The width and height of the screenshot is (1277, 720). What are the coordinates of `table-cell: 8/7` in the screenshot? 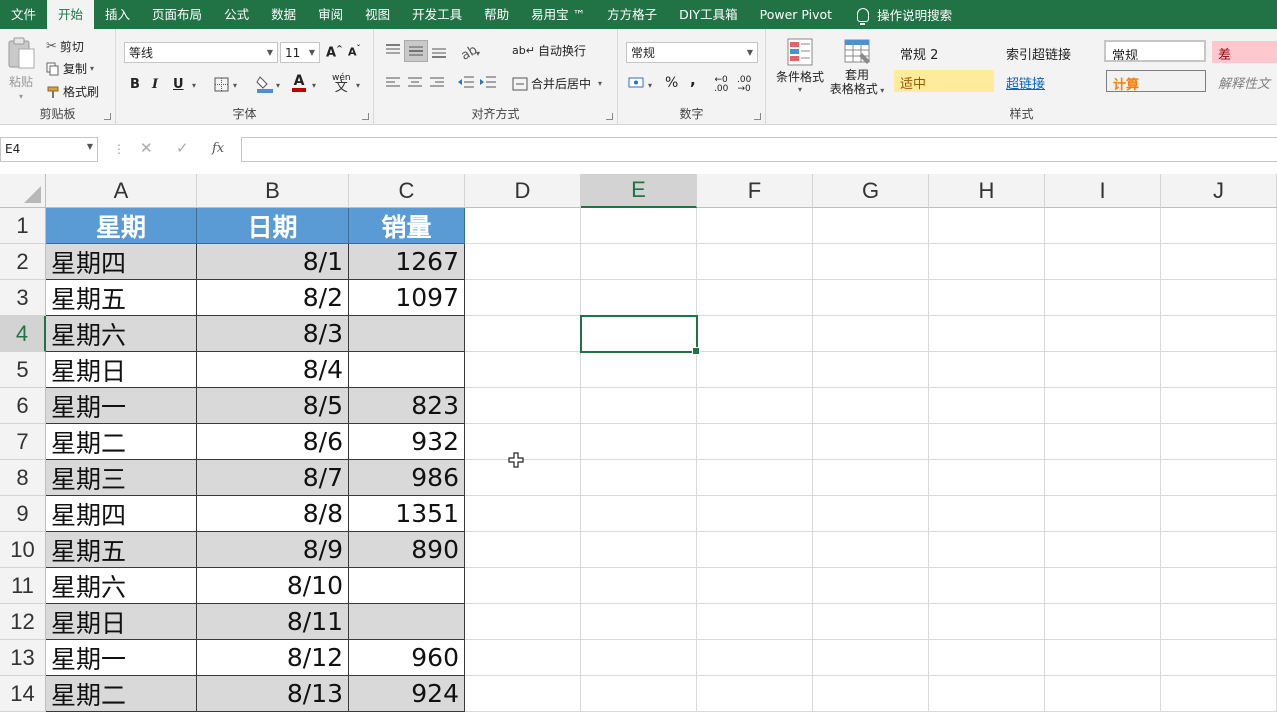 It's located at (273, 478).